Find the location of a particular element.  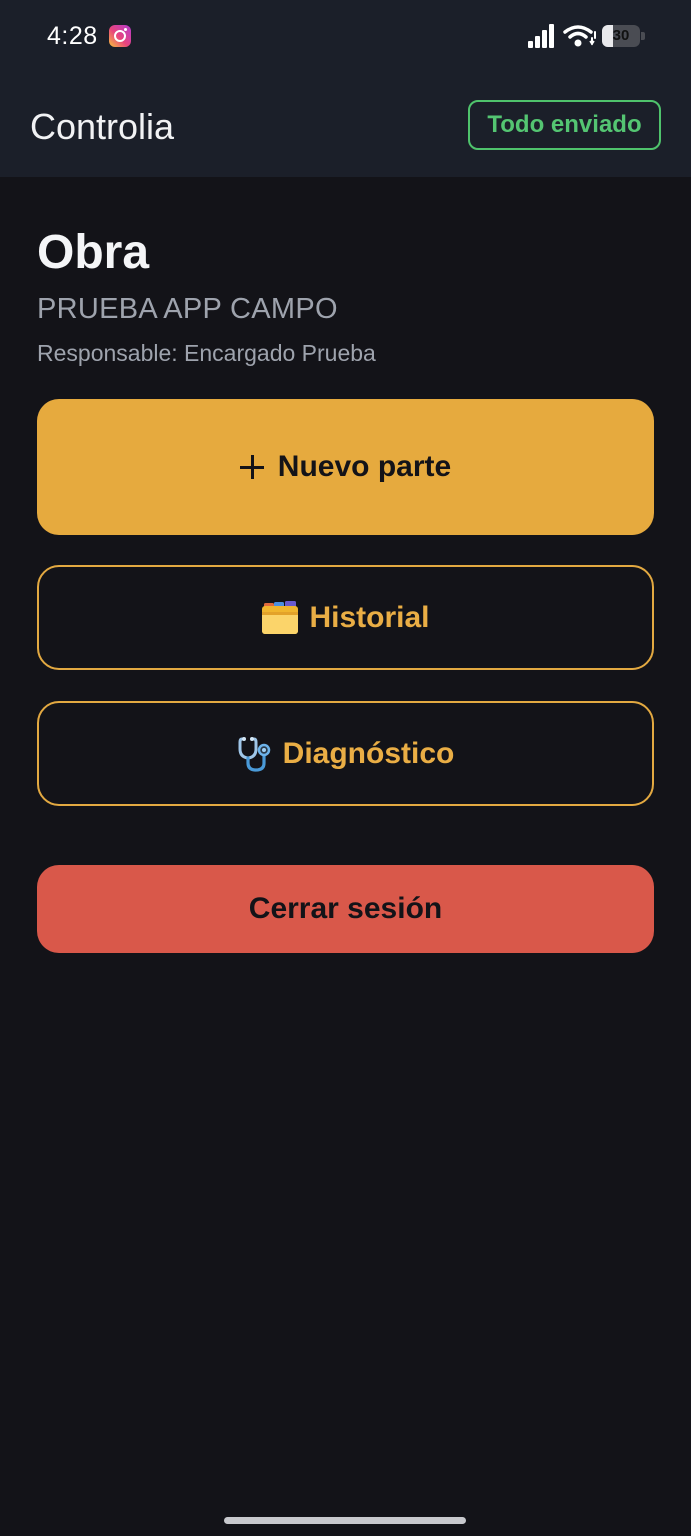

logout-button: Cerrar sesión is located at coordinates (345, 909).